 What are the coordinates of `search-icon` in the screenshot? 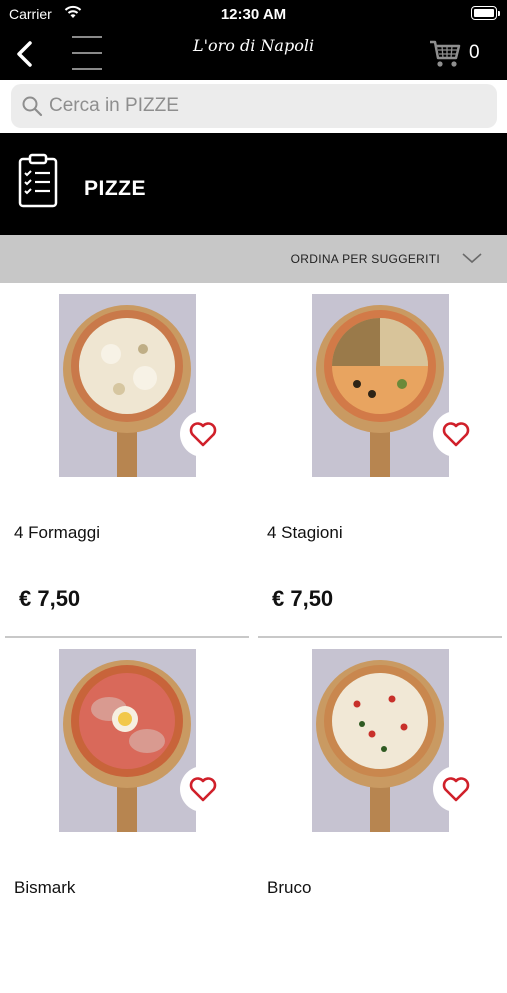 It's located at (32, 106).